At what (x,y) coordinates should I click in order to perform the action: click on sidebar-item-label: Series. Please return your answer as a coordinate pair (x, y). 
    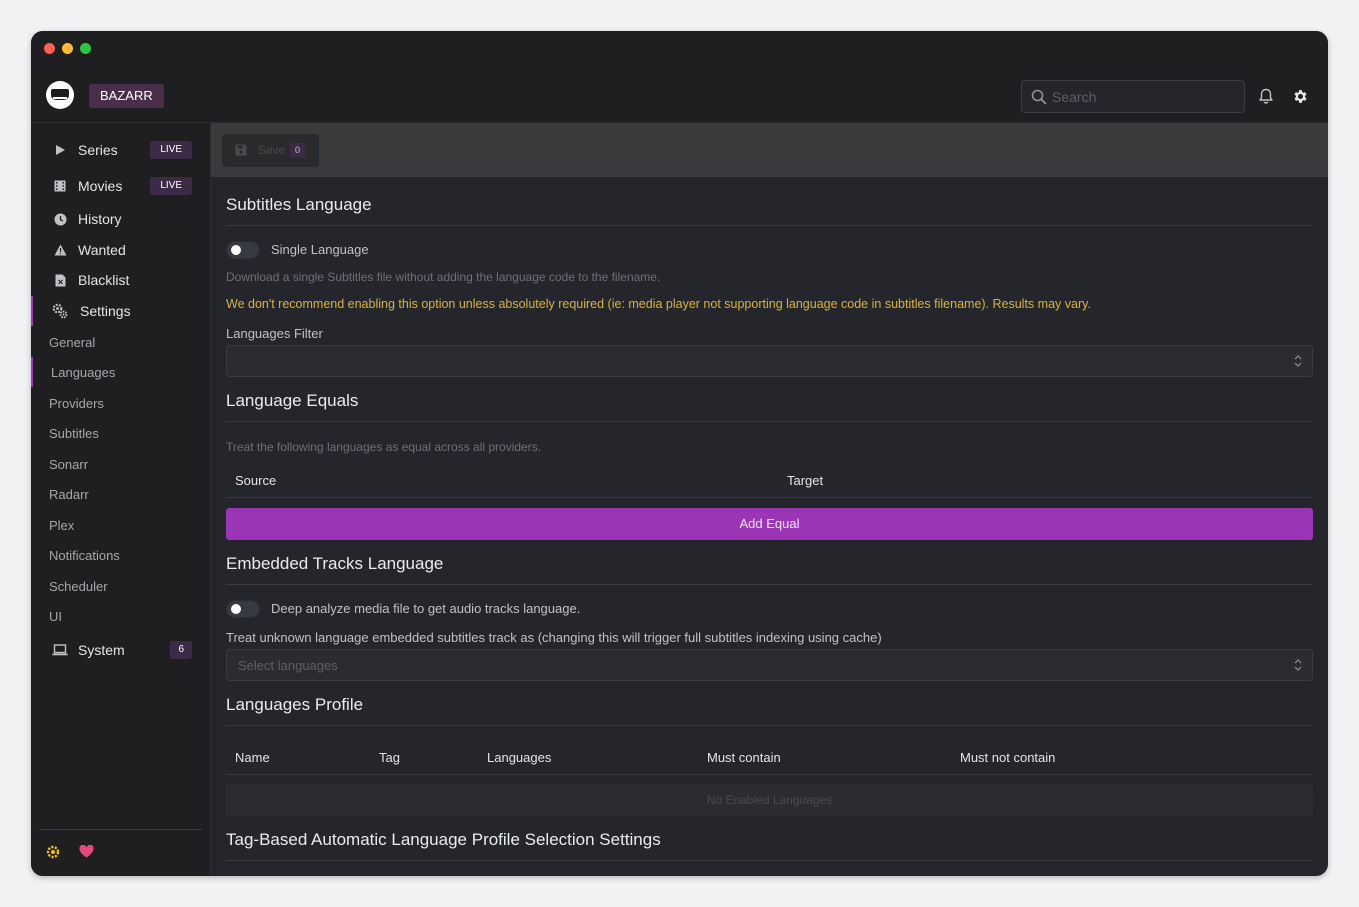
    Looking at the image, I should click on (98, 150).